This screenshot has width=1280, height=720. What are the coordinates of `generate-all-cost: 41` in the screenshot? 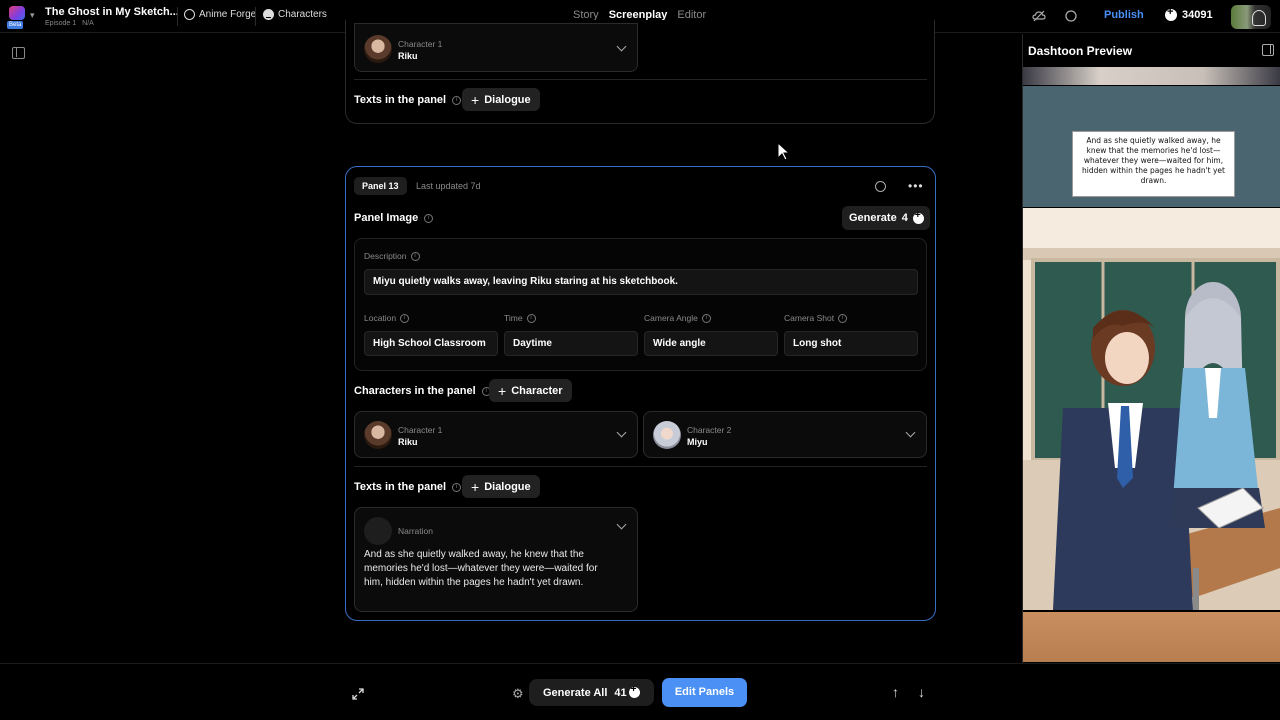 It's located at (620, 692).